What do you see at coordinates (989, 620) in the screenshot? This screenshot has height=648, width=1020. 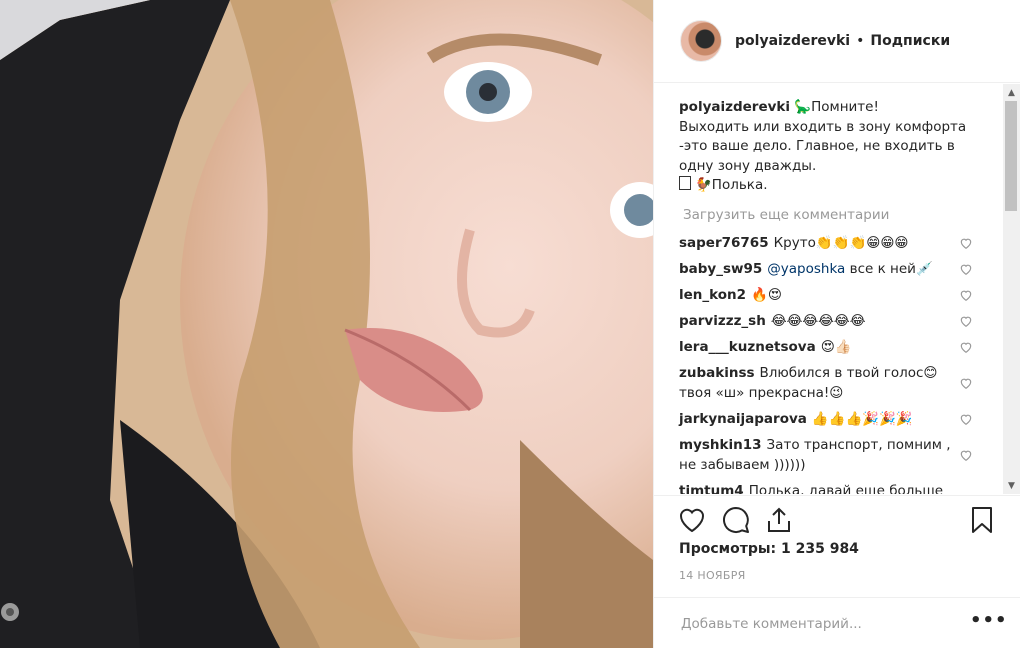 I see `more-options-icon: •••` at bounding box center [989, 620].